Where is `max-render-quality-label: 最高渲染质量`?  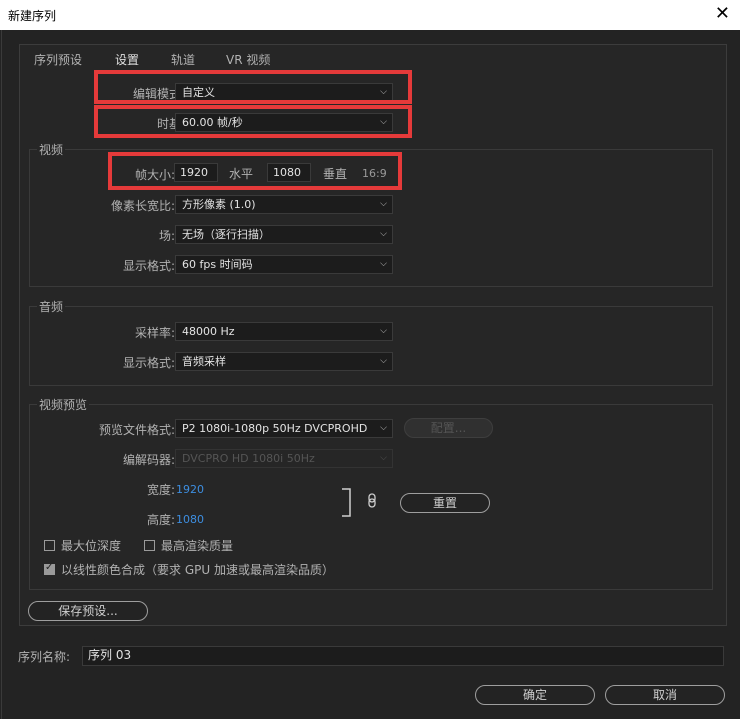
max-render-quality-label: 最高渲染质量 is located at coordinates (197, 546).